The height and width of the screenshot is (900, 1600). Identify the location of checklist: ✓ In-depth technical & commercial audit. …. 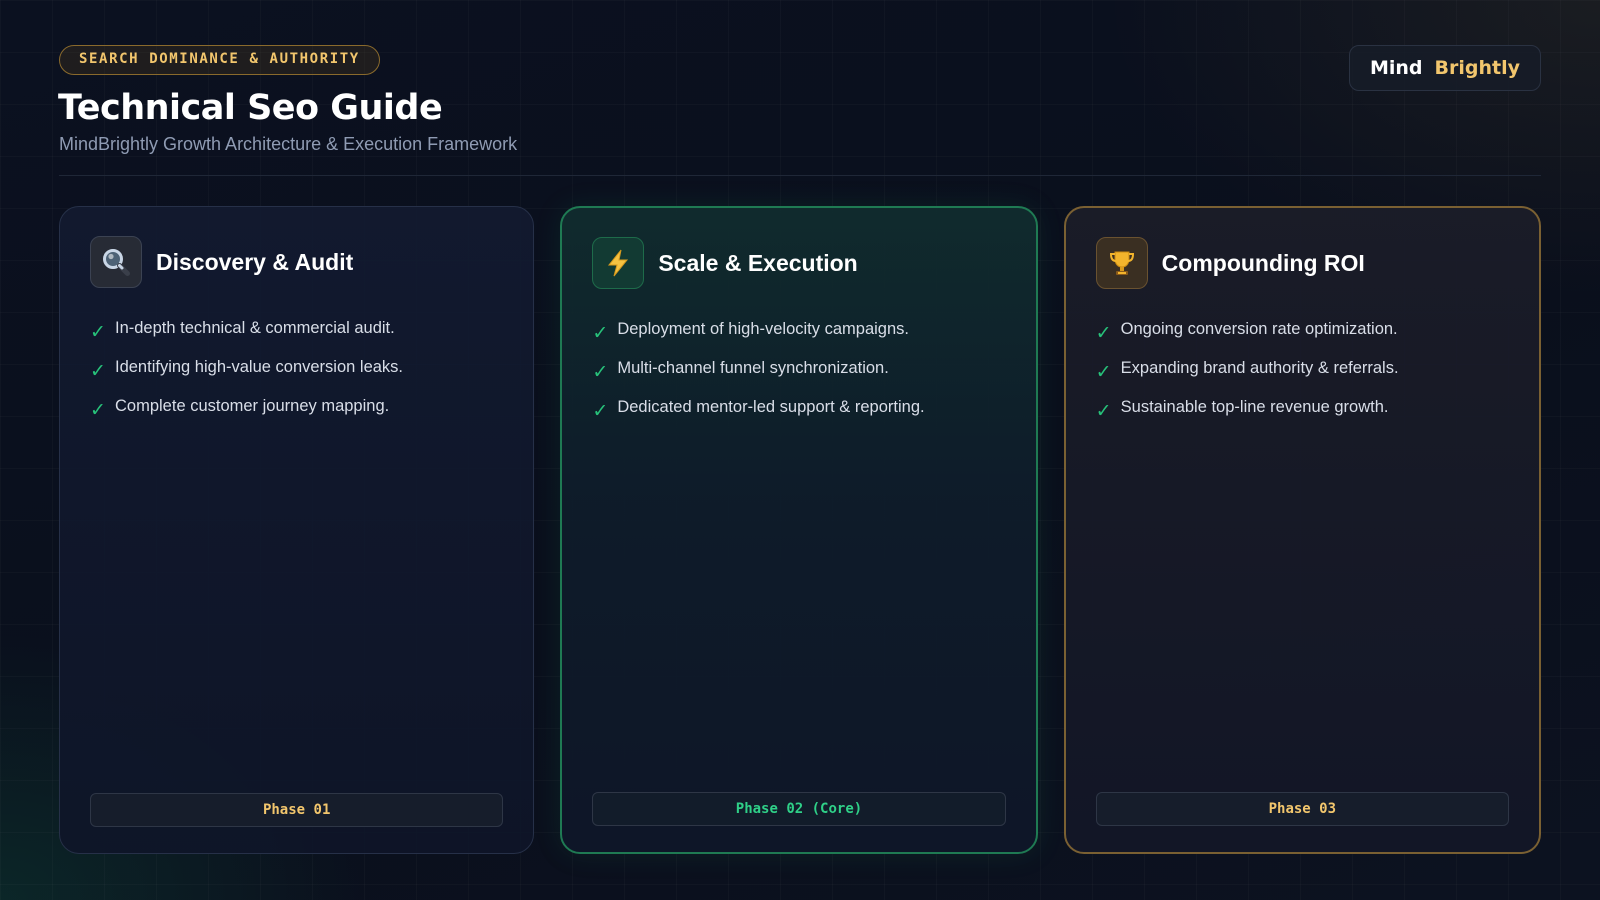
(296, 369).